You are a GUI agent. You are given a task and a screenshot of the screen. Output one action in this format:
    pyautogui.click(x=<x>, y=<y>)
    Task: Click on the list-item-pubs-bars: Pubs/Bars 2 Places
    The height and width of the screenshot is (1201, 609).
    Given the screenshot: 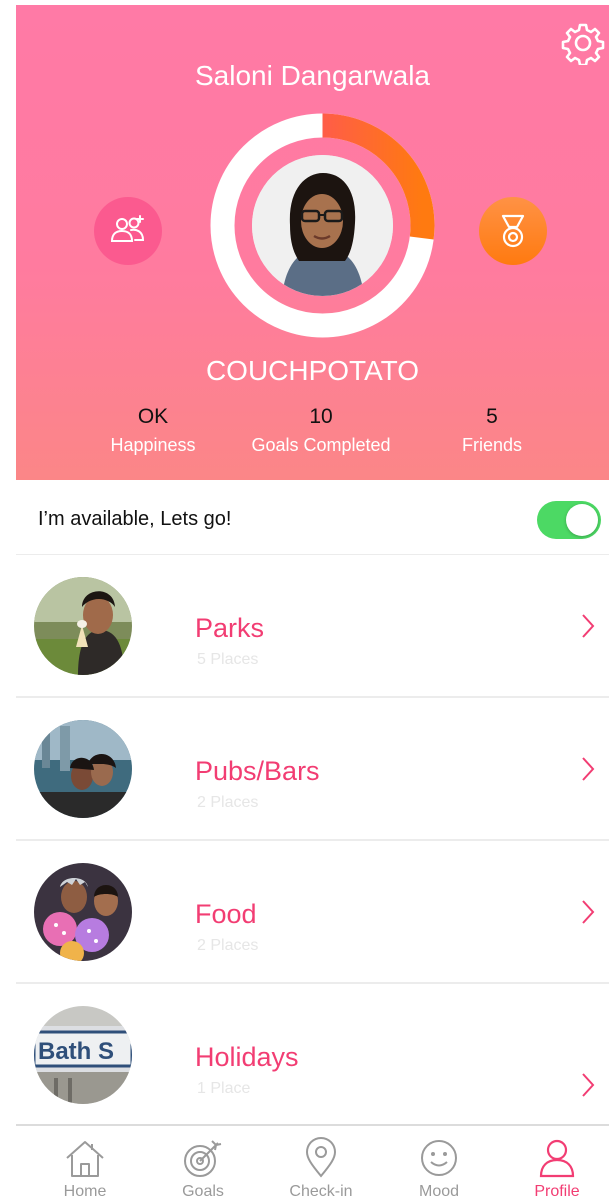 What is the action you would take?
    pyautogui.click(x=312, y=769)
    